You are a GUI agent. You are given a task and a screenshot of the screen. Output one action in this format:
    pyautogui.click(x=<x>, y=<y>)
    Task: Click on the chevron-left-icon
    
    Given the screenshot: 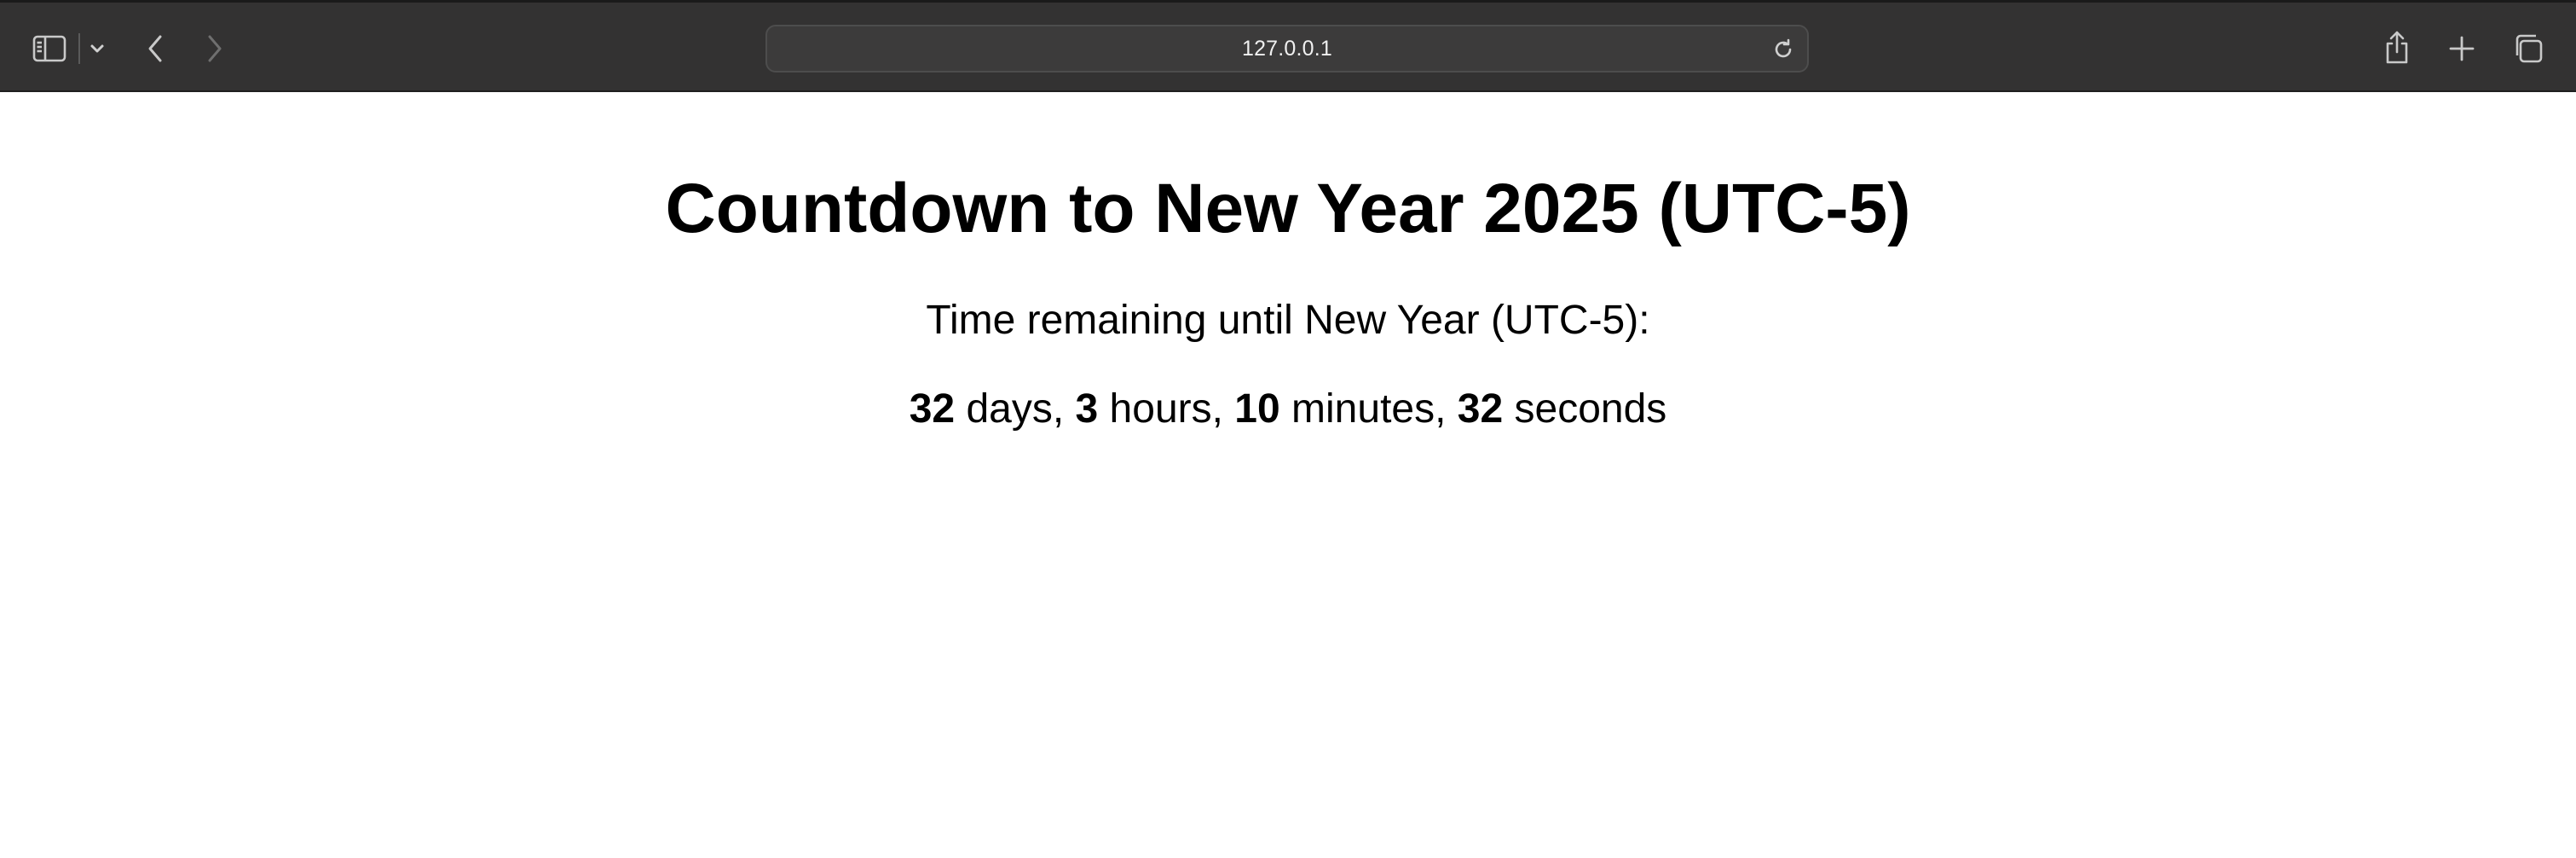 What is the action you would take?
    pyautogui.click(x=155, y=48)
    